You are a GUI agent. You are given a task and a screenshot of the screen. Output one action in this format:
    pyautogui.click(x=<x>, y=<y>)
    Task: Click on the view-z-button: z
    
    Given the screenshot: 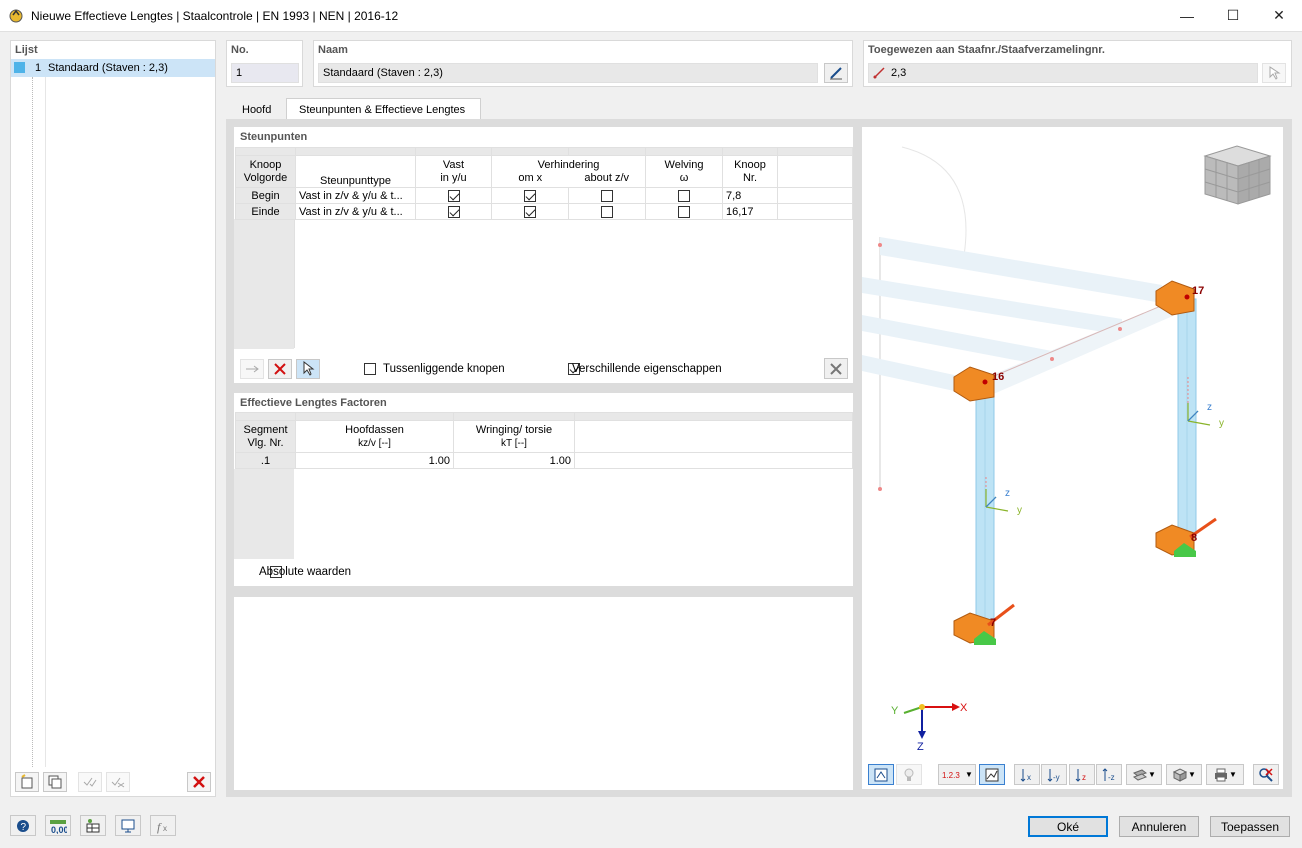 What is the action you would take?
    pyautogui.click(x=1082, y=774)
    